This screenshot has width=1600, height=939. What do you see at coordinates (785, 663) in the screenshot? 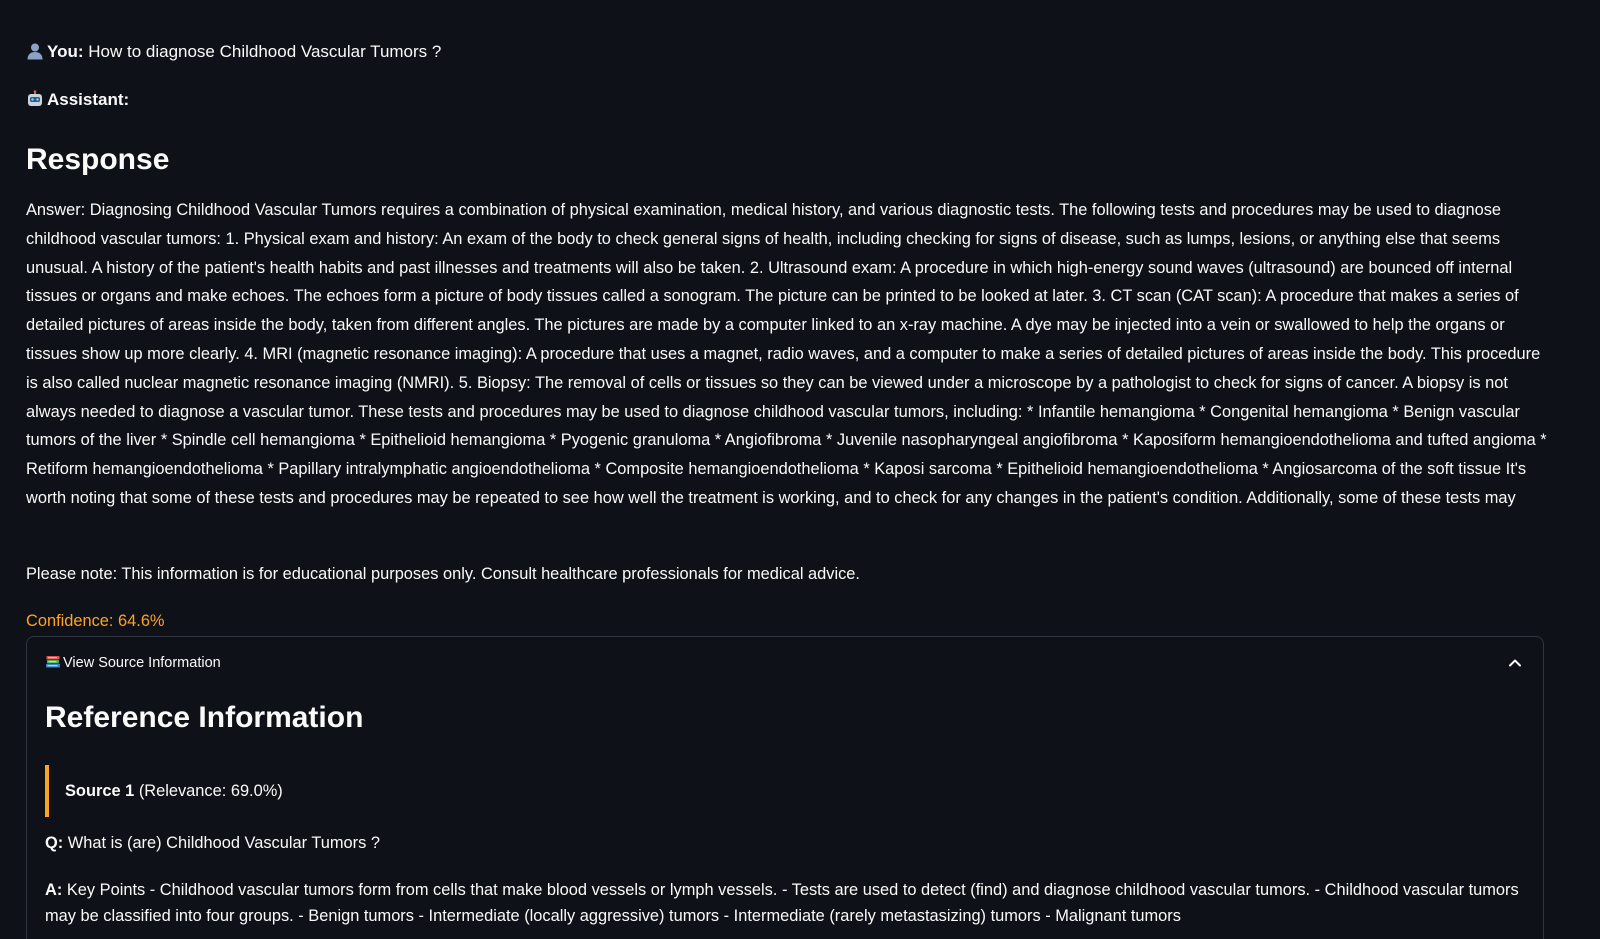
I see `source-expander-toggle: View Source Information` at bounding box center [785, 663].